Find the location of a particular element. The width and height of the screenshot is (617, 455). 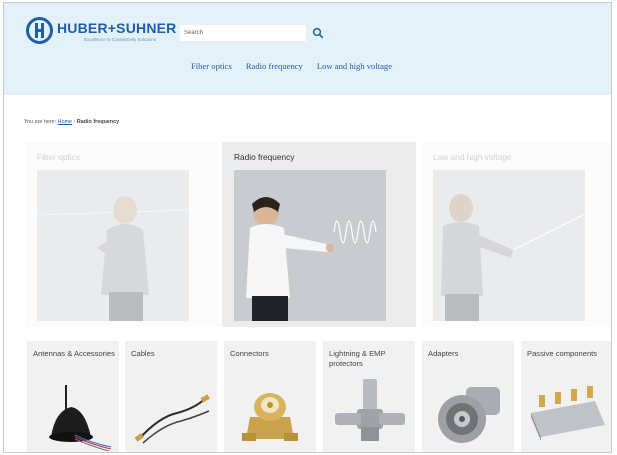

adapter-icon is located at coordinates (468, 414).